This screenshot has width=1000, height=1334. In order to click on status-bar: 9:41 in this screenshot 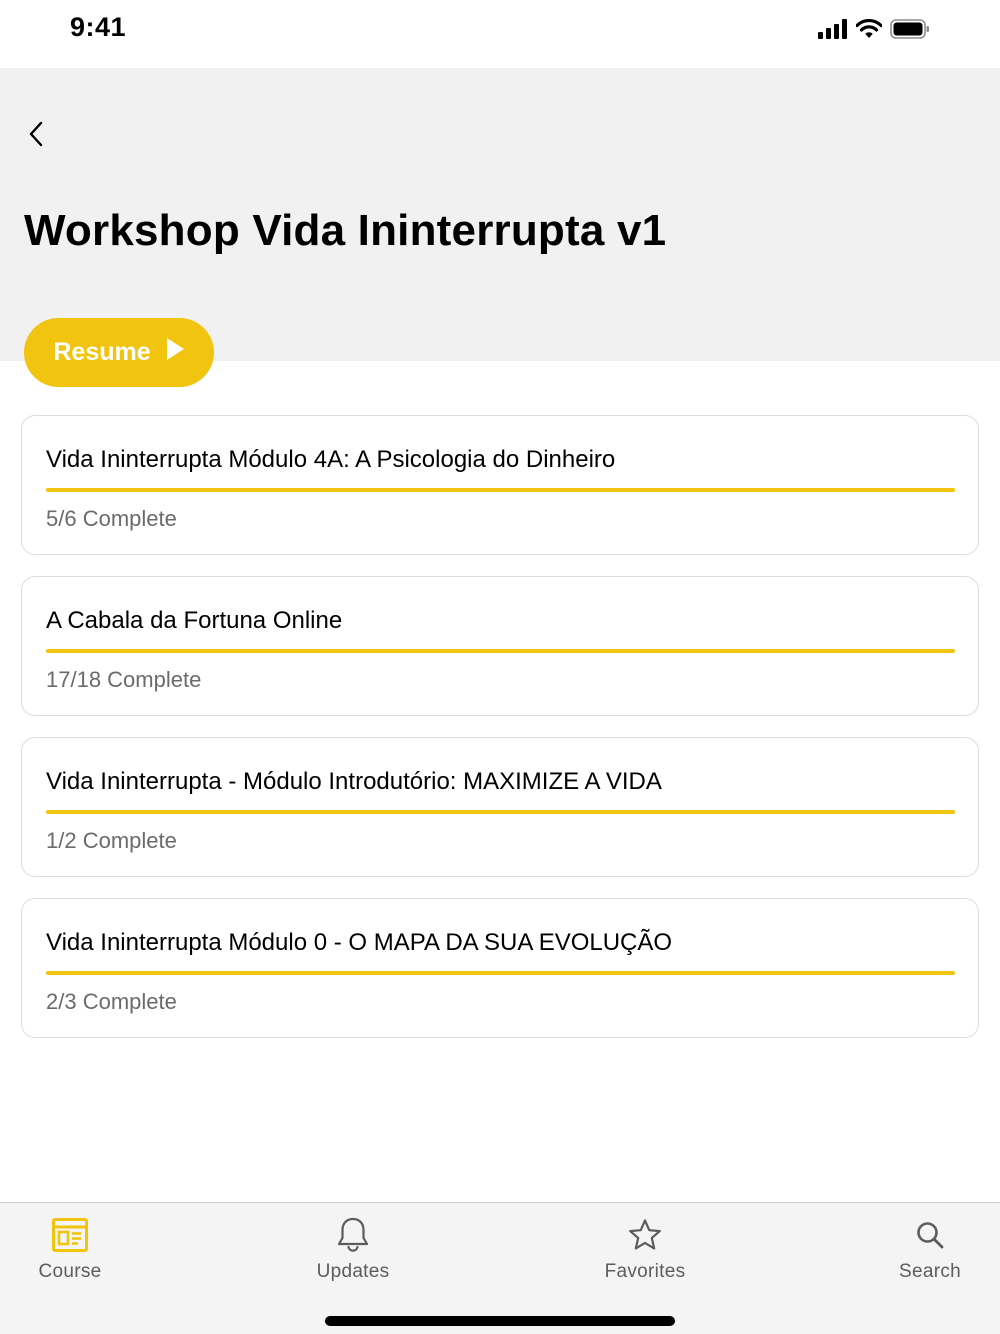, I will do `click(500, 34)`.